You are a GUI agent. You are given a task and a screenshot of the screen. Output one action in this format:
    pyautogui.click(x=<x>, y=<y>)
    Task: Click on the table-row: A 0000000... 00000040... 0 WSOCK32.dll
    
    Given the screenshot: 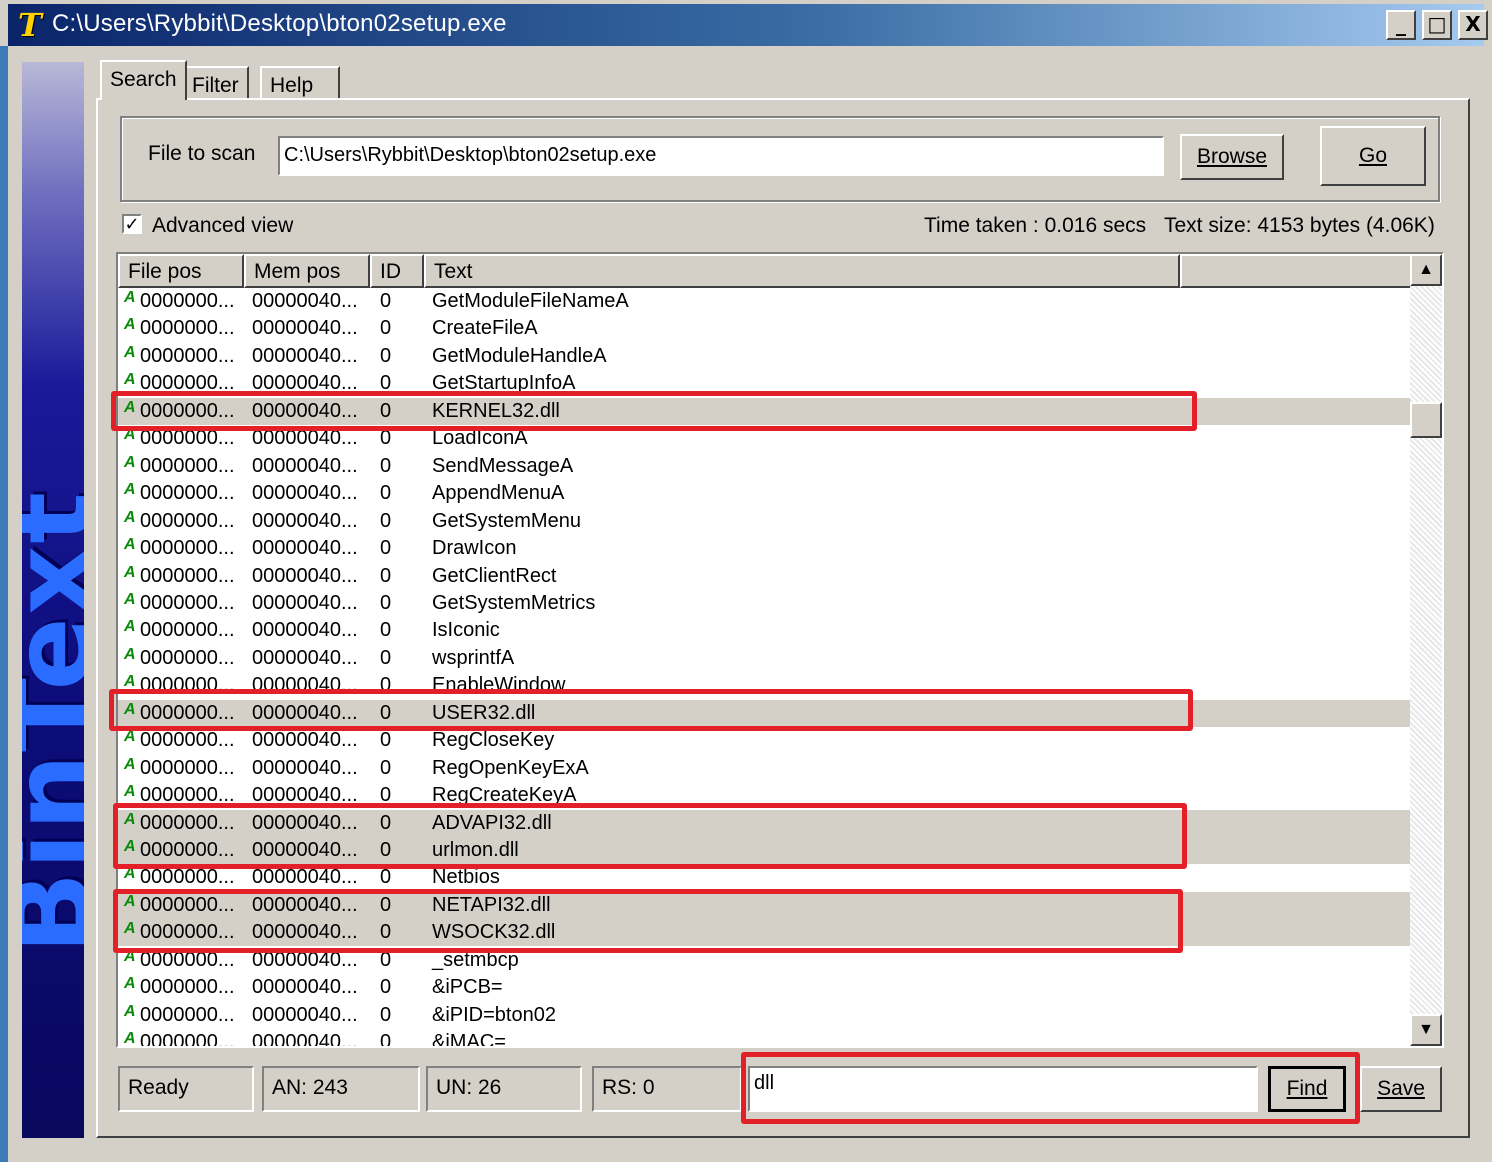 What is the action you would take?
    pyautogui.click(x=764, y=932)
    